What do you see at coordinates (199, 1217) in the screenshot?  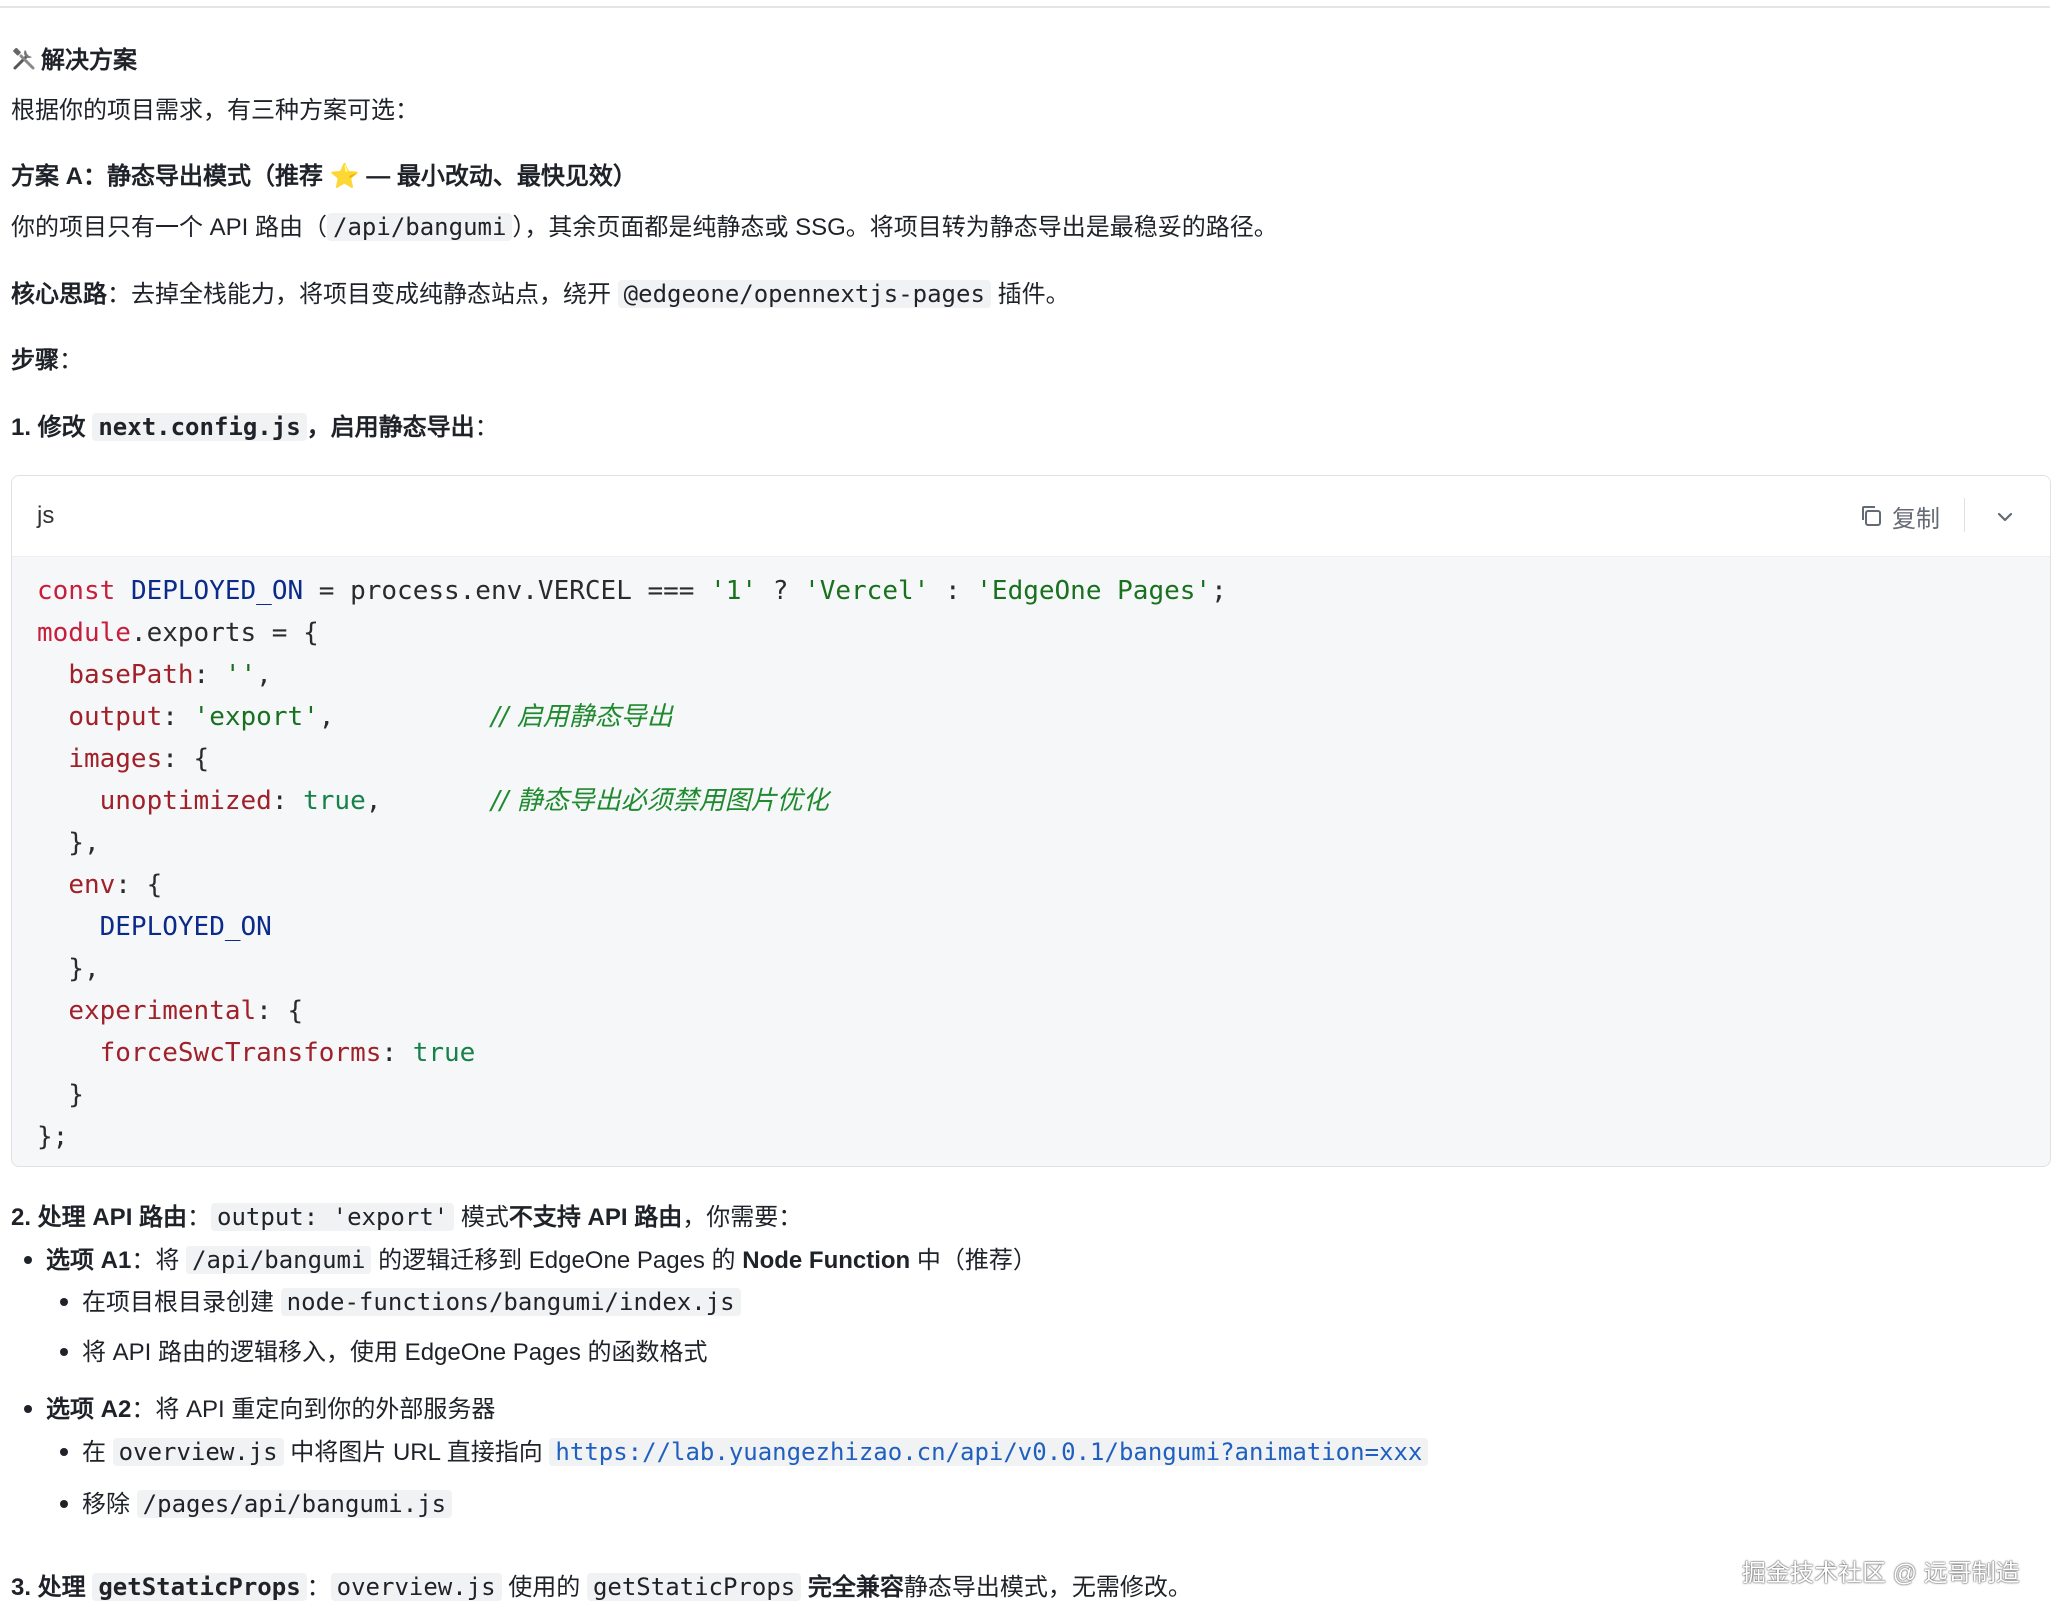 I see `step-2-colon: ：` at bounding box center [199, 1217].